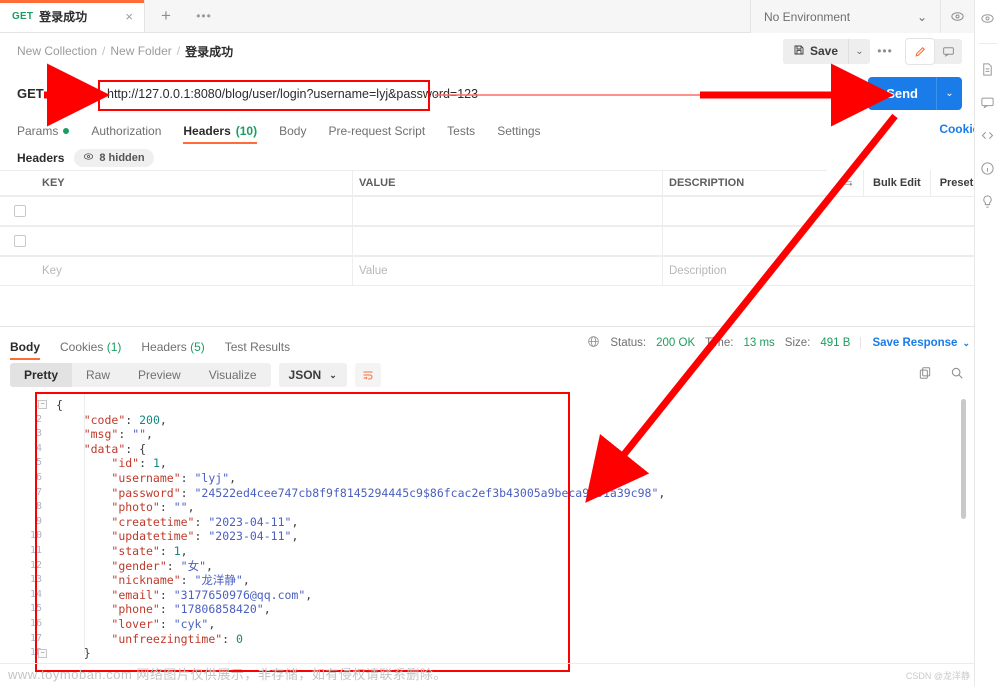 The height and width of the screenshot is (686, 1000). What do you see at coordinates (902, 93) in the screenshot?
I see `send-button: Send` at bounding box center [902, 93].